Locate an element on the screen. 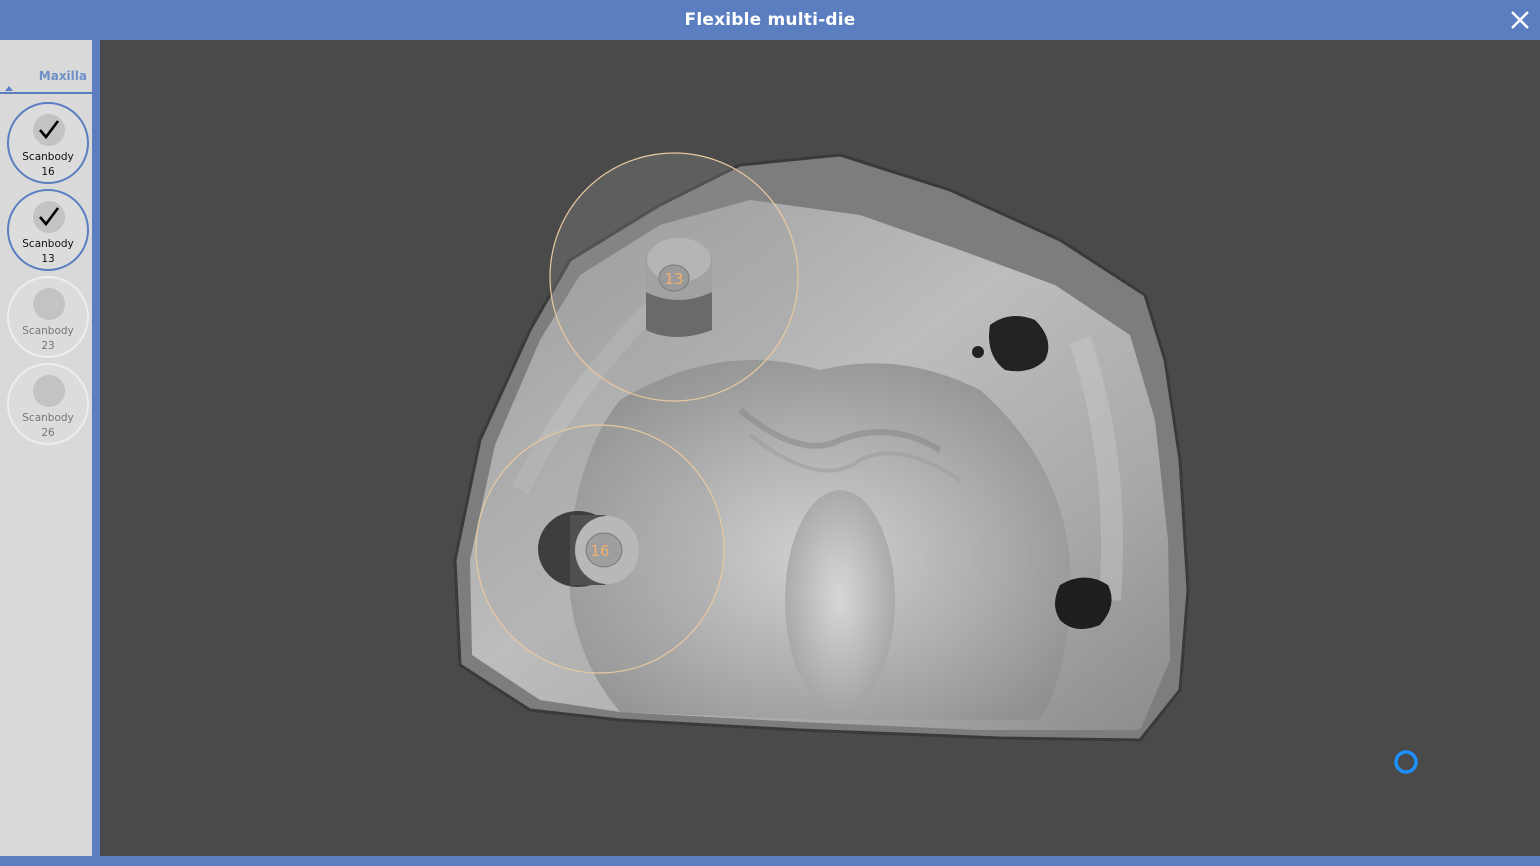  sidebar-item-number: 23 is located at coordinates (48, 346).